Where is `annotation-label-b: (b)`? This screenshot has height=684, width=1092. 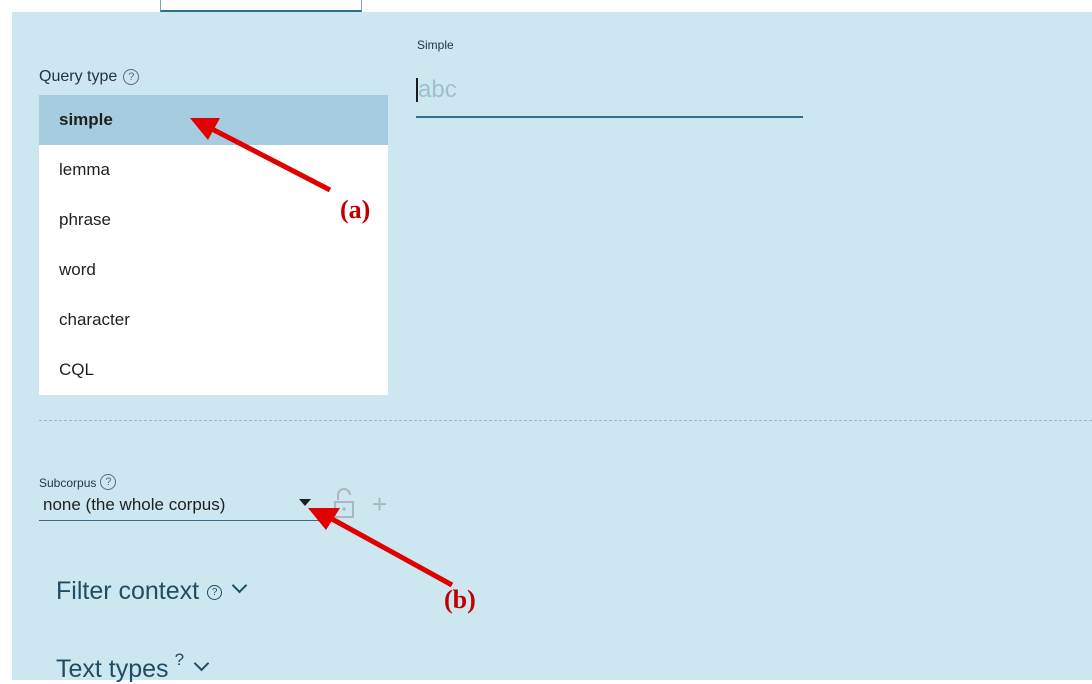
annotation-label-b: (b) is located at coordinates (460, 599).